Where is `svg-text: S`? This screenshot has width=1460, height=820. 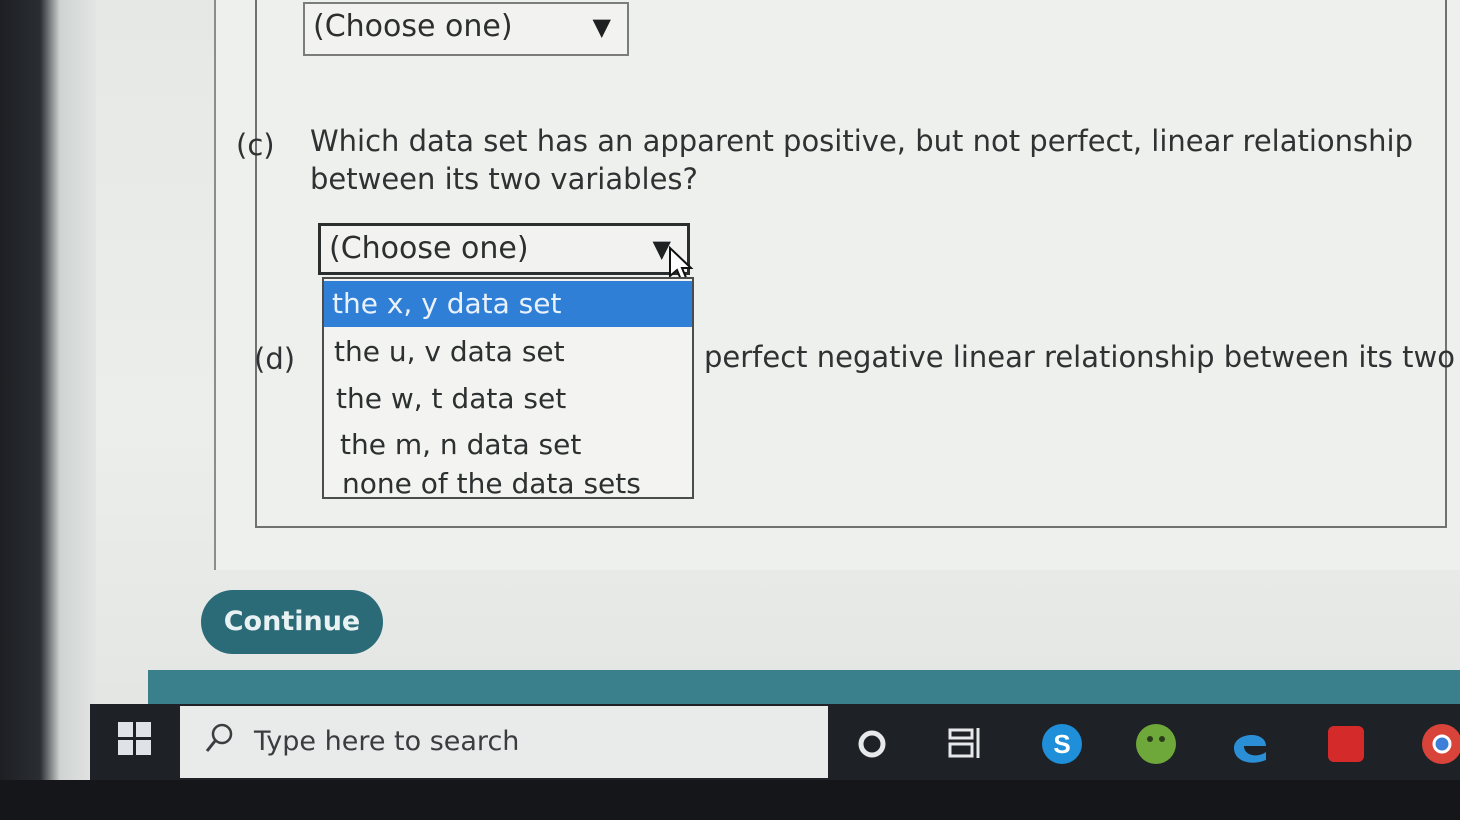
svg-text: S is located at coordinates (1061, 744).